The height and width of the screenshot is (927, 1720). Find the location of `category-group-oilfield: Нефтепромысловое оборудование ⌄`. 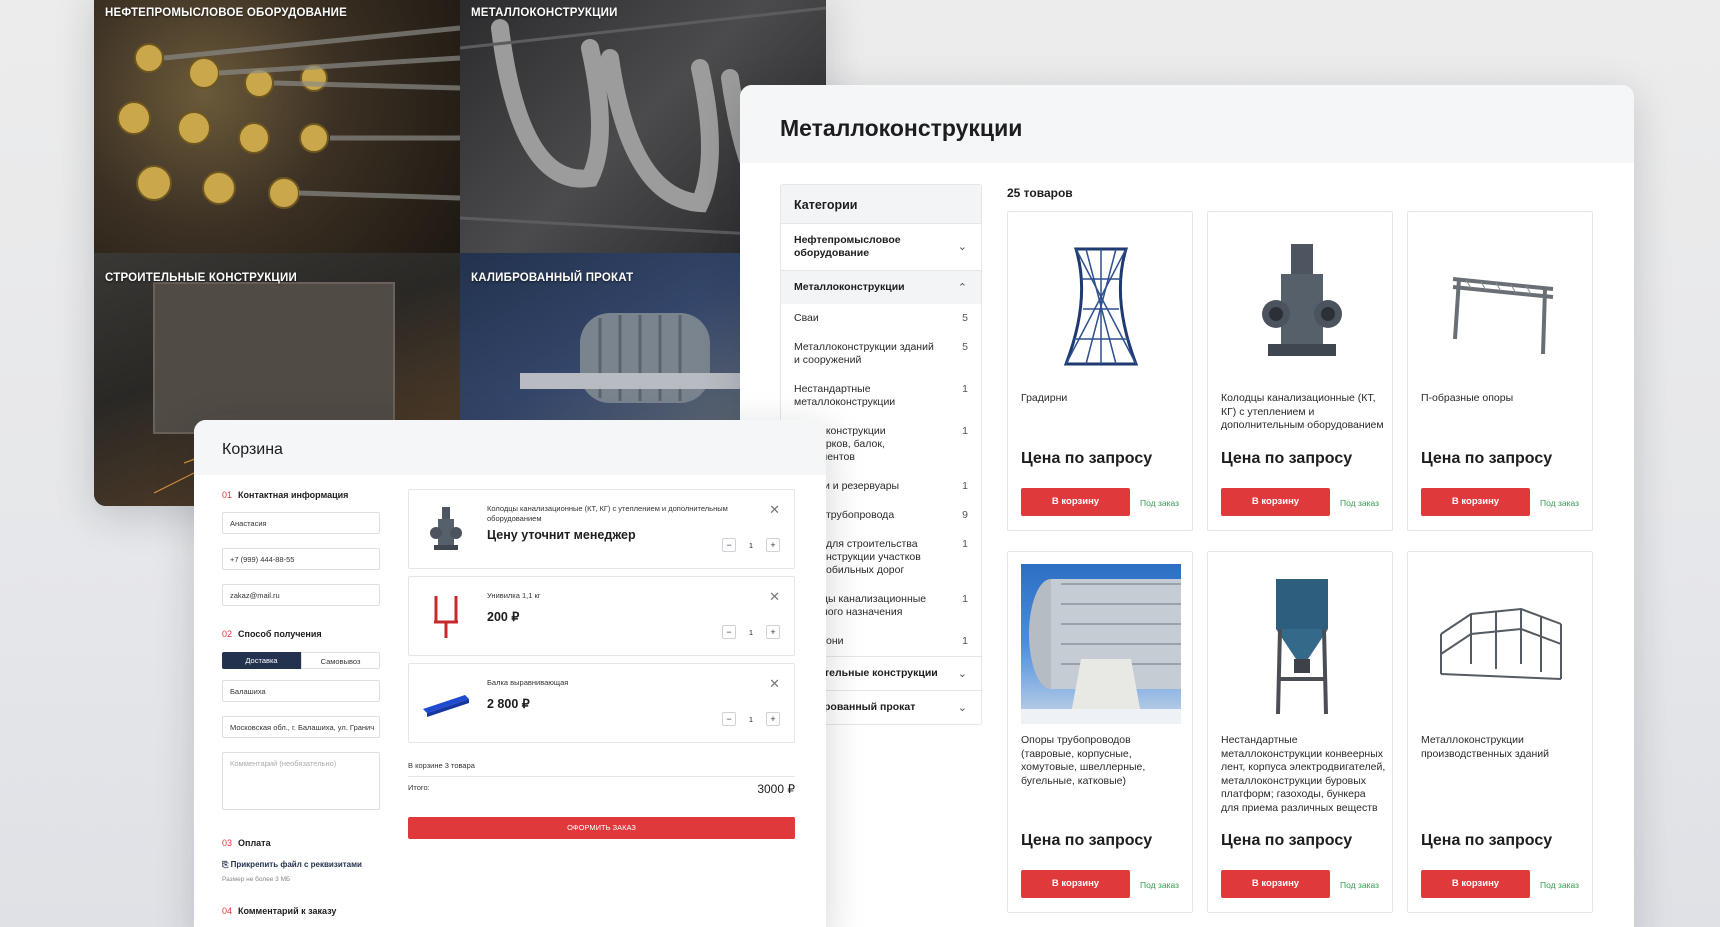

category-group-oilfield: Нефтепромысловое оборудование ⌄ is located at coordinates (881, 246).